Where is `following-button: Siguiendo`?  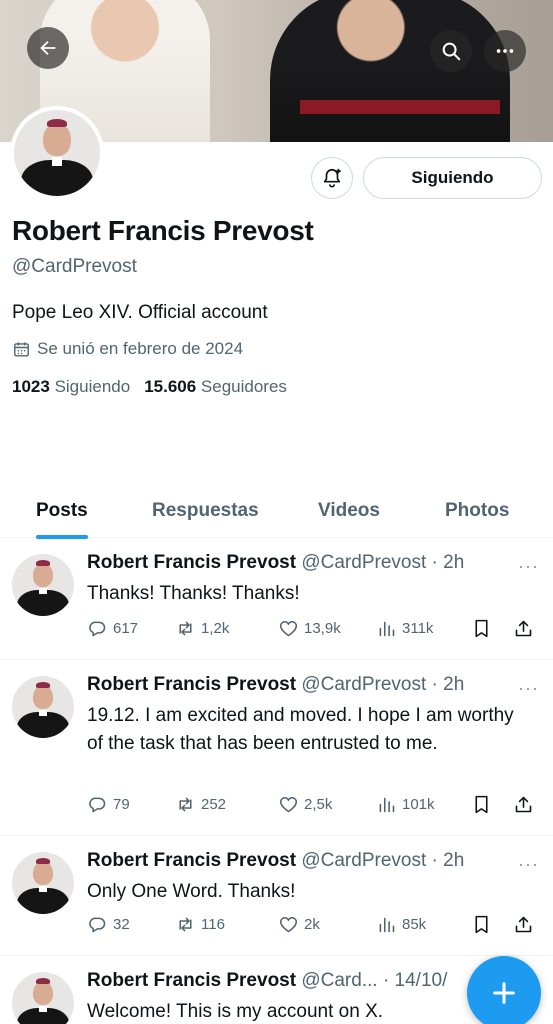
following-button: Siguiendo is located at coordinates (452, 178).